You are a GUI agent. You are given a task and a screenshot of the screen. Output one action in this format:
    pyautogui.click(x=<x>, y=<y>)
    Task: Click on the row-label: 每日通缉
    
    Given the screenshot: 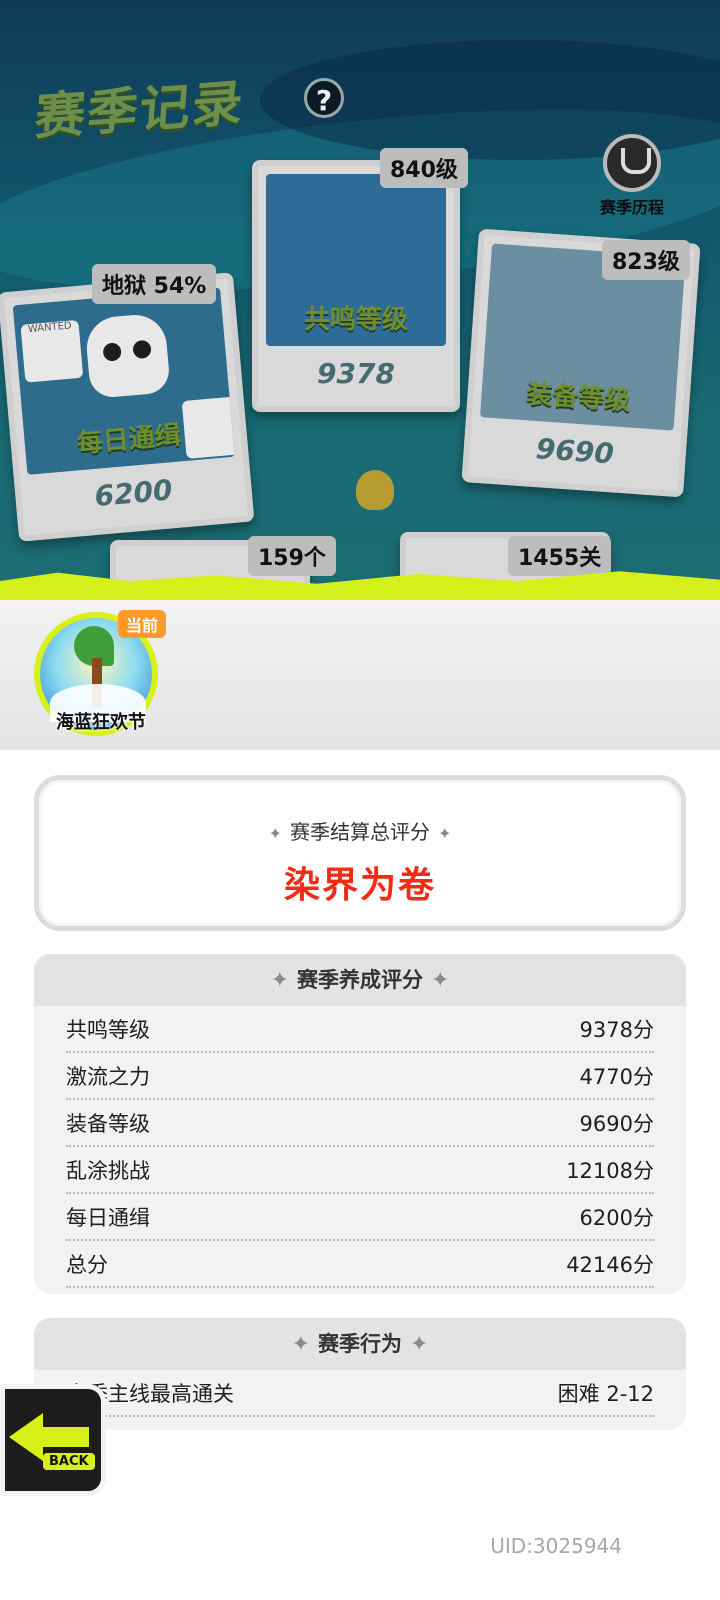 What is the action you would take?
    pyautogui.click(x=108, y=1217)
    